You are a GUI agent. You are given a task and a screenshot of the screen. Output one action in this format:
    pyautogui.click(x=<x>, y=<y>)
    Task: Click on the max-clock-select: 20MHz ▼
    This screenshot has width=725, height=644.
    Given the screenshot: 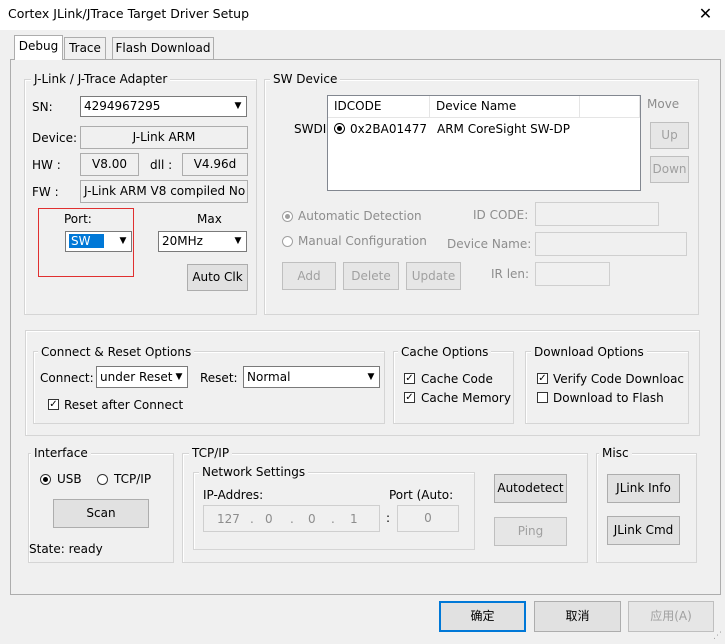 What is the action you would take?
    pyautogui.click(x=202, y=241)
    